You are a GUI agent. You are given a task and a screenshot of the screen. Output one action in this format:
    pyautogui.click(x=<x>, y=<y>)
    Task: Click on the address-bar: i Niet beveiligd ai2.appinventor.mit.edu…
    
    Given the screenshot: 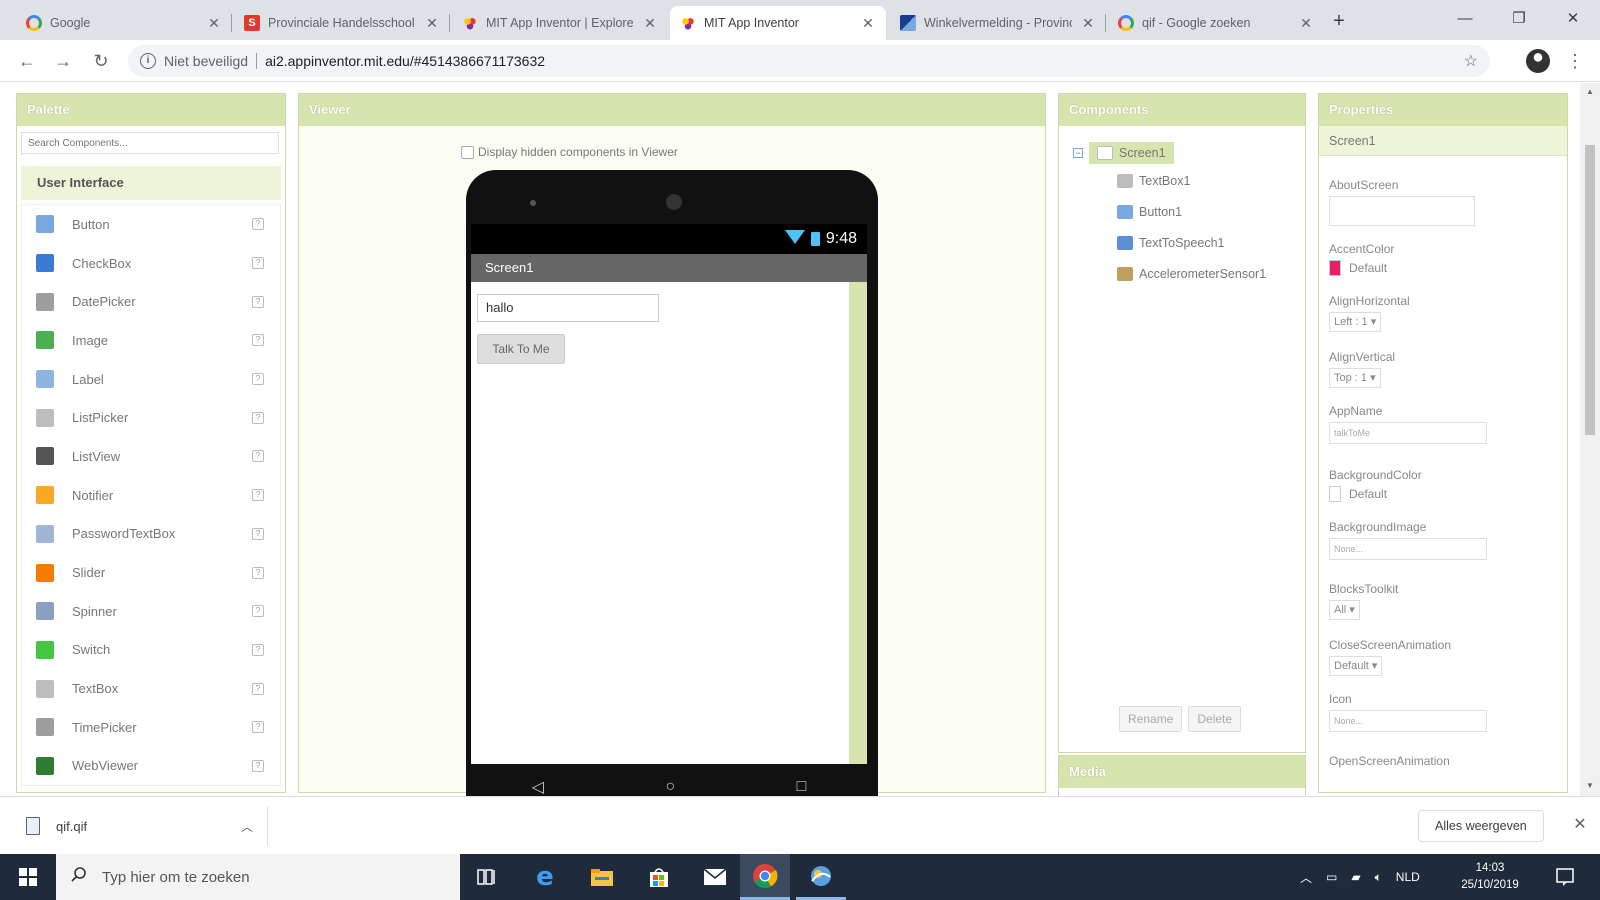 What is the action you would take?
    pyautogui.click(x=809, y=61)
    